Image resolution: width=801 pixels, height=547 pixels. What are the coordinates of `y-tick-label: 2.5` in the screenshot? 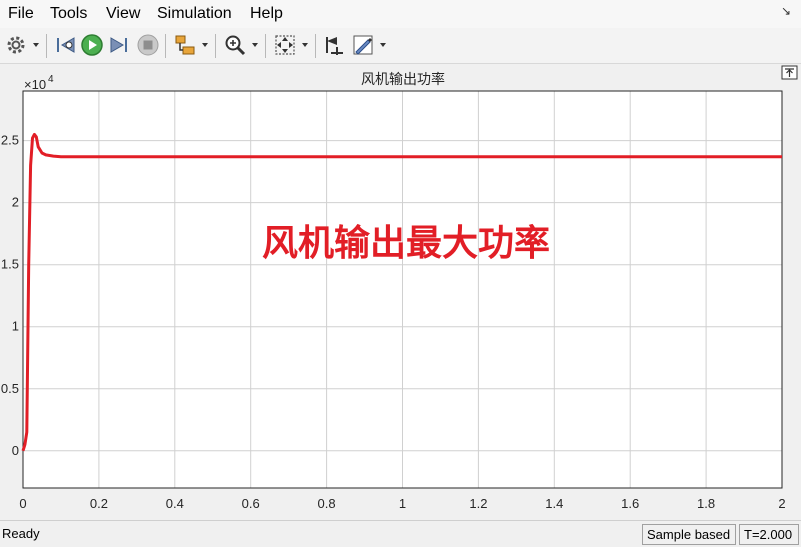 It's located at (10, 140).